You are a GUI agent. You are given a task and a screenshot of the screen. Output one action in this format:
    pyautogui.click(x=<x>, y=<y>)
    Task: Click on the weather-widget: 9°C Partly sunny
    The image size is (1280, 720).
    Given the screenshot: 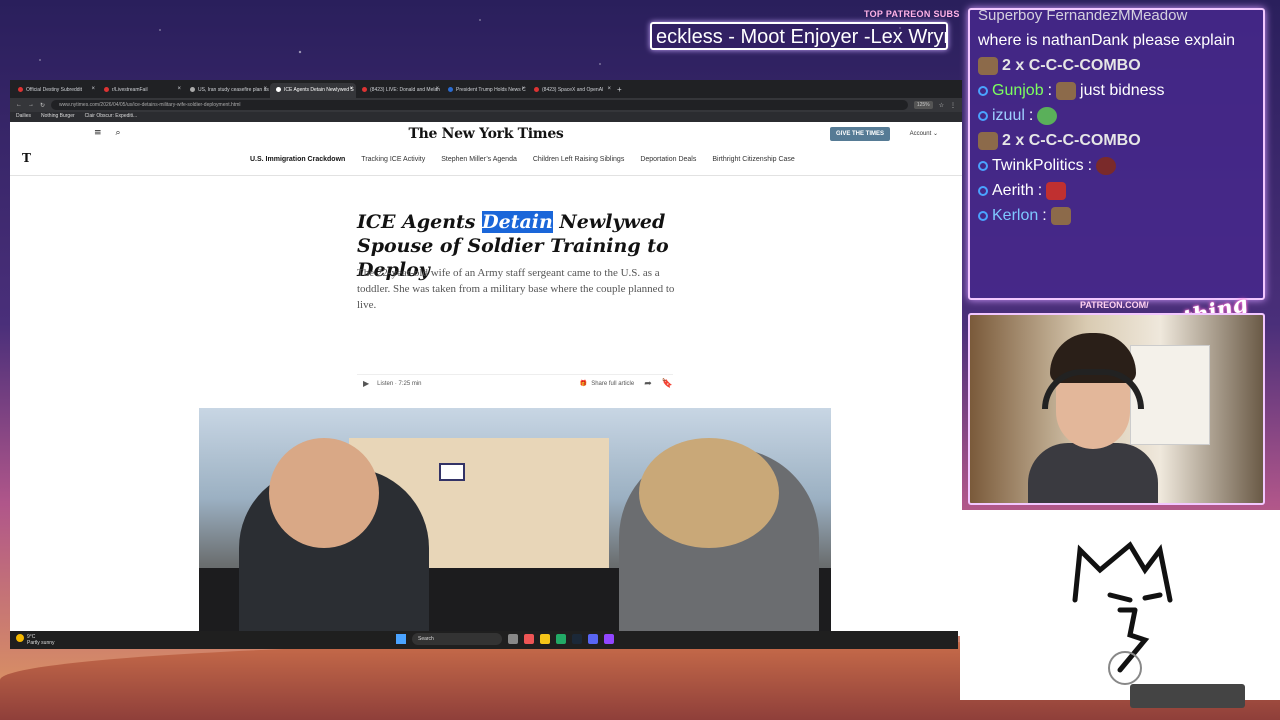 What is the action you would take?
    pyautogui.click(x=35, y=640)
    